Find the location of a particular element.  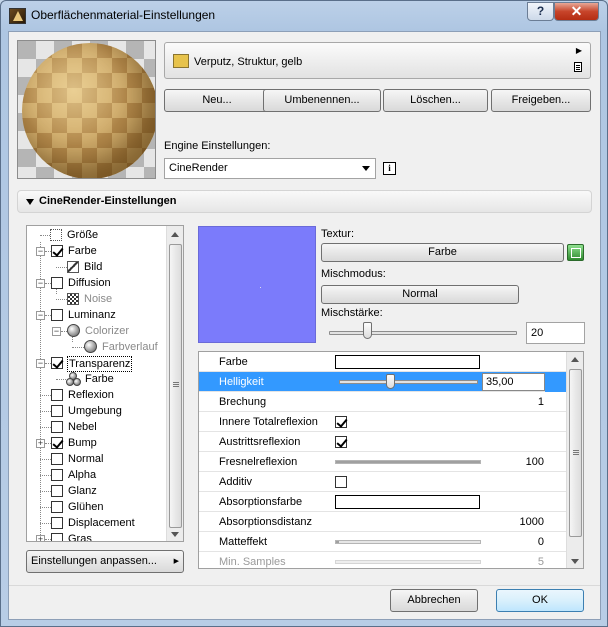

tree-item-environment: Umgebung is located at coordinates (97, 411).